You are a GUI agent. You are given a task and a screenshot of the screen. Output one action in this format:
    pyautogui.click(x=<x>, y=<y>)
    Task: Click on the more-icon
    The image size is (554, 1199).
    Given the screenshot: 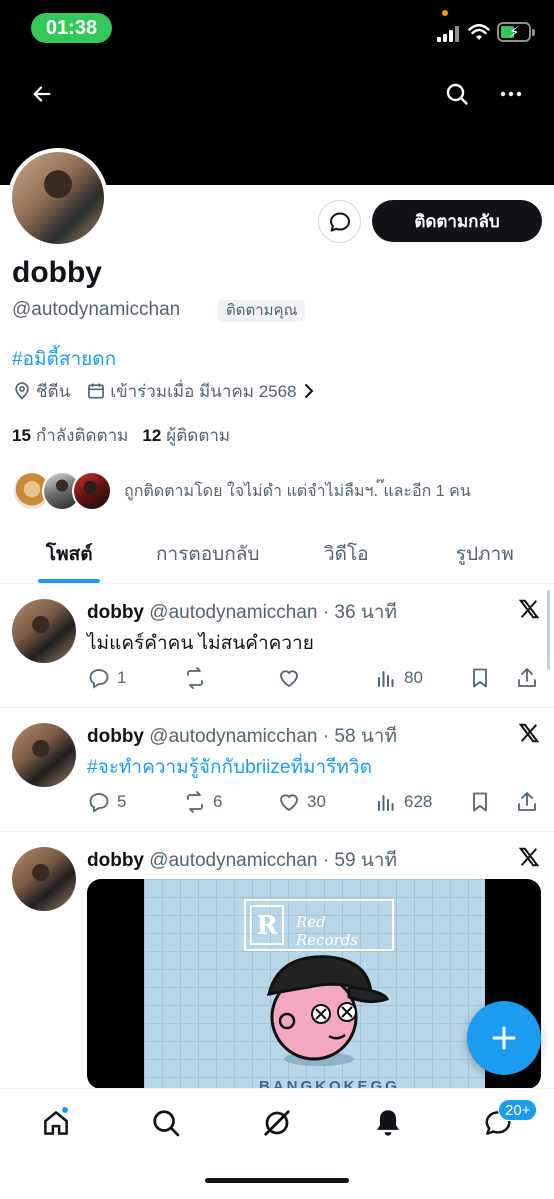 What is the action you would take?
    pyautogui.click(x=511, y=94)
    